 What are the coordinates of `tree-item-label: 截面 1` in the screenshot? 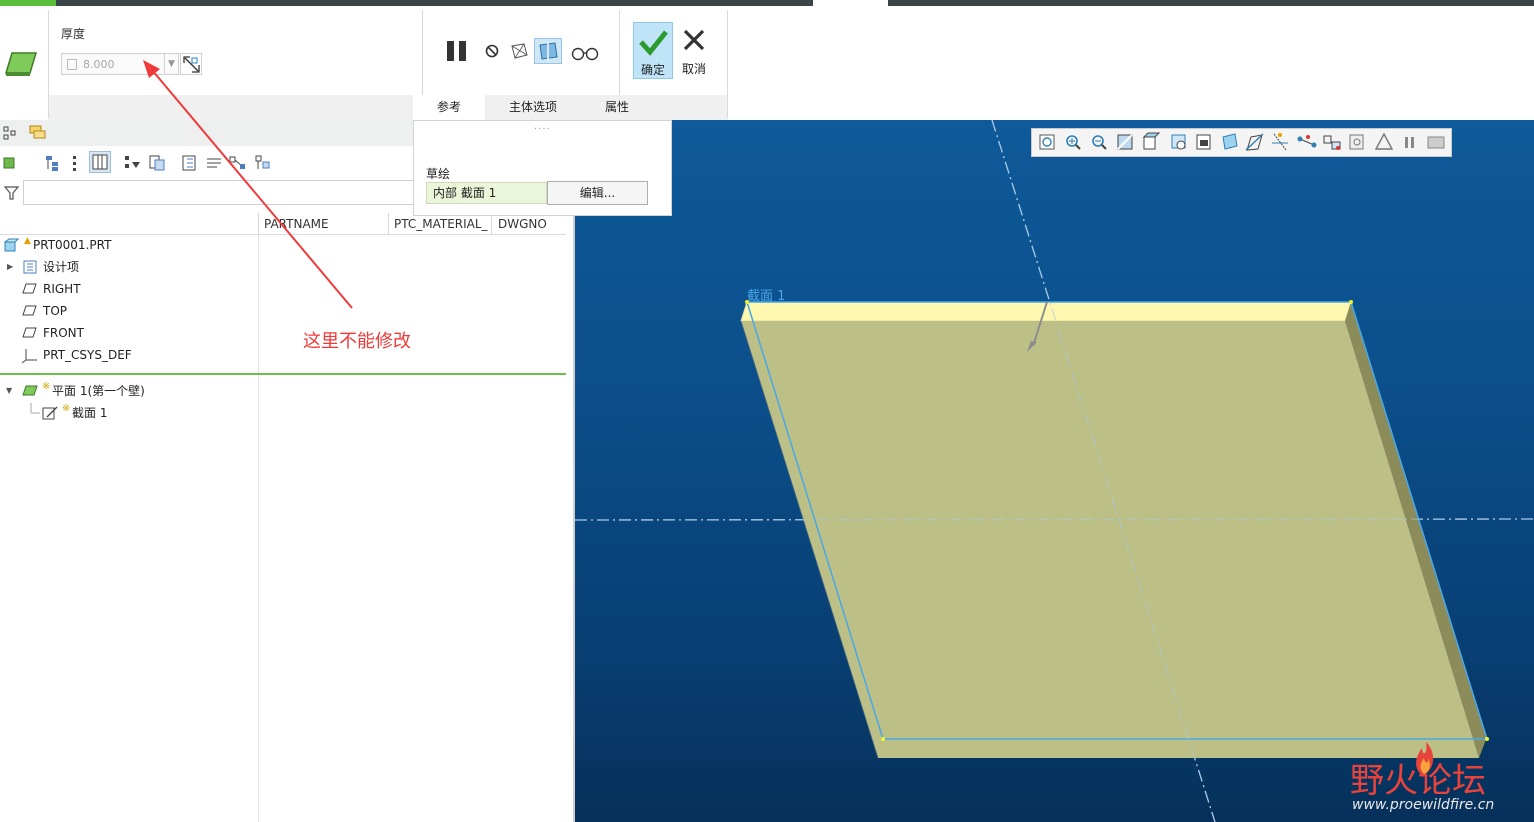 It's located at (90, 413).